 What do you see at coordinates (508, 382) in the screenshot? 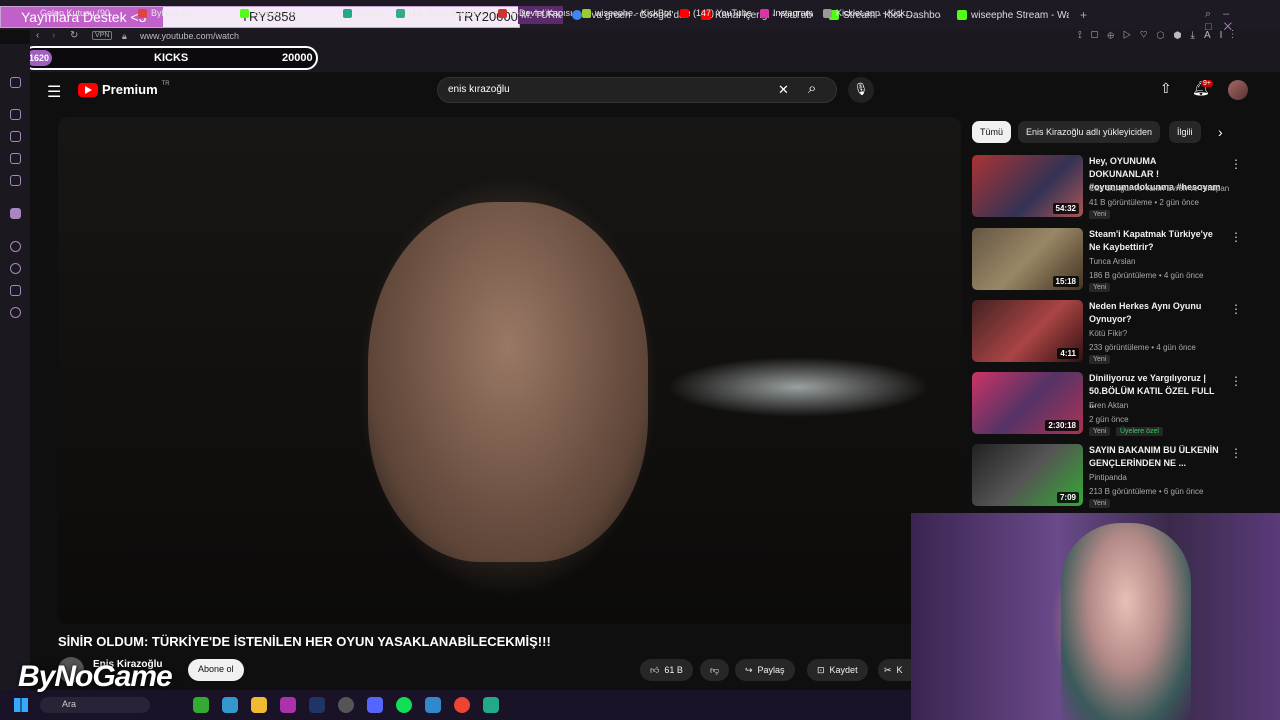
I see `video-frame-subject` at bounding box center [508, 382].